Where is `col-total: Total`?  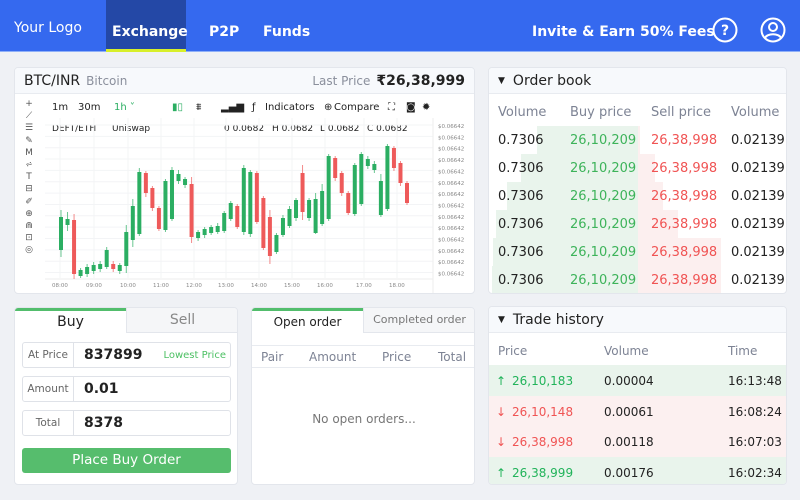
col-total: Total is located at coordinates (452, 357).